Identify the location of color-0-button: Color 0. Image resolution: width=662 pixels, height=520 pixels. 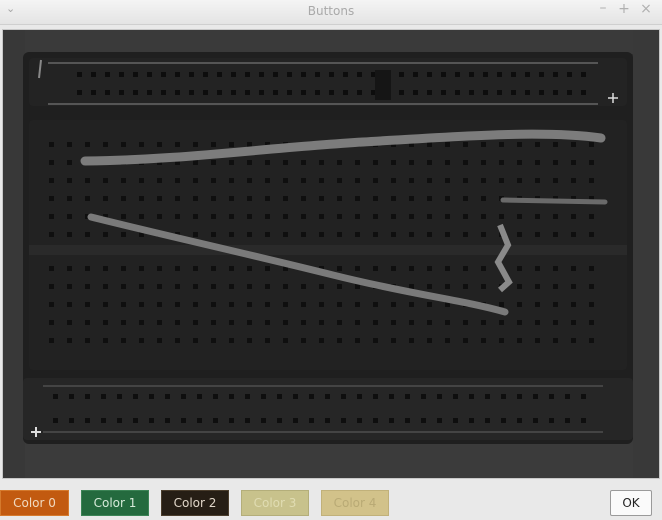
(34, 503).